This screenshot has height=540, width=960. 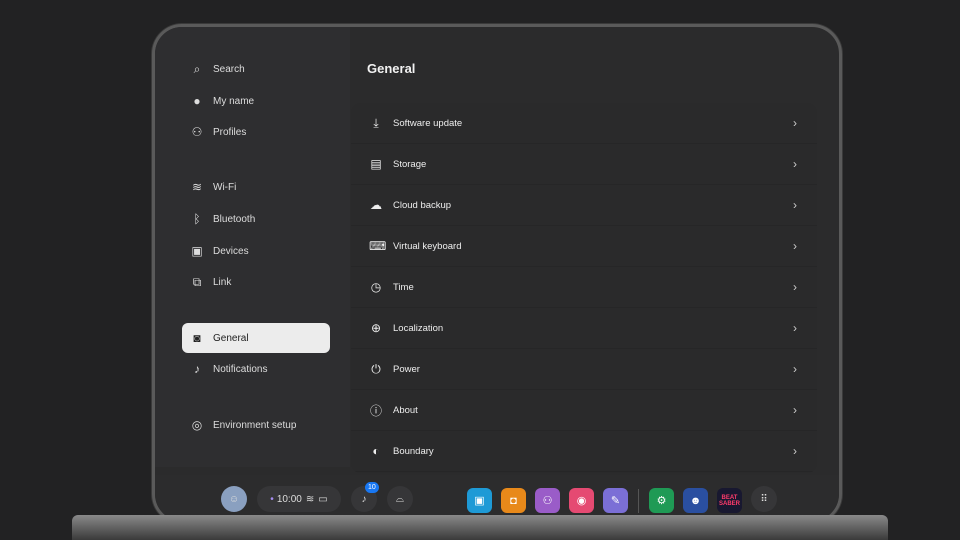 I want to click on clock-icon: ◷, so click(x=376, y=287).